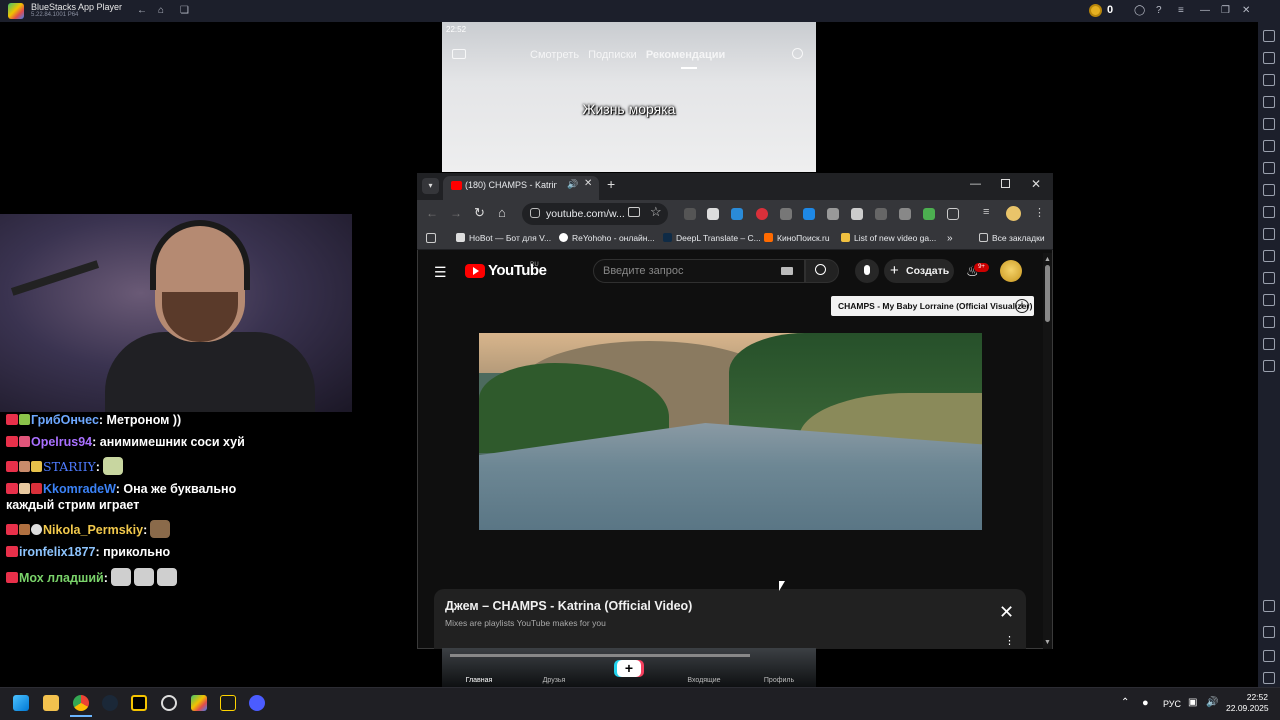  I want to click on settings-icon, so click(1269, 606).